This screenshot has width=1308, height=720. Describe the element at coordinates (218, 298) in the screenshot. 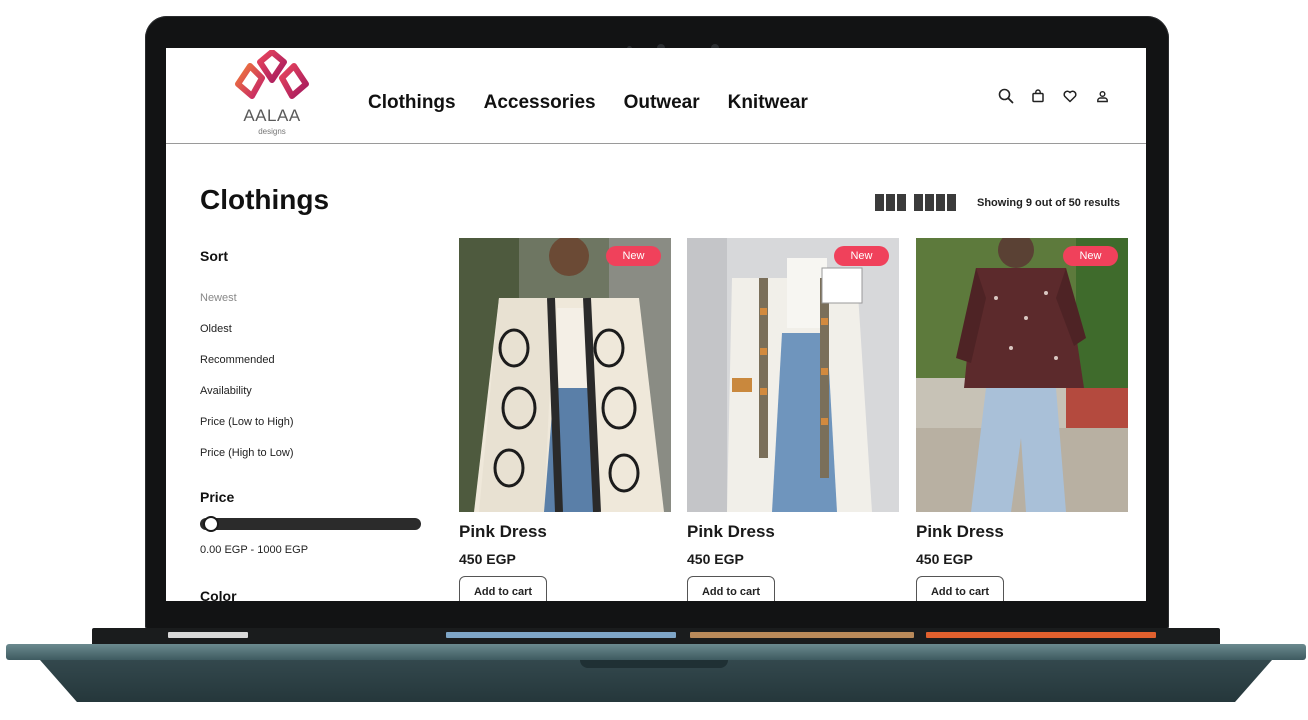

I see `sort-option-newest: Newest` at that location.